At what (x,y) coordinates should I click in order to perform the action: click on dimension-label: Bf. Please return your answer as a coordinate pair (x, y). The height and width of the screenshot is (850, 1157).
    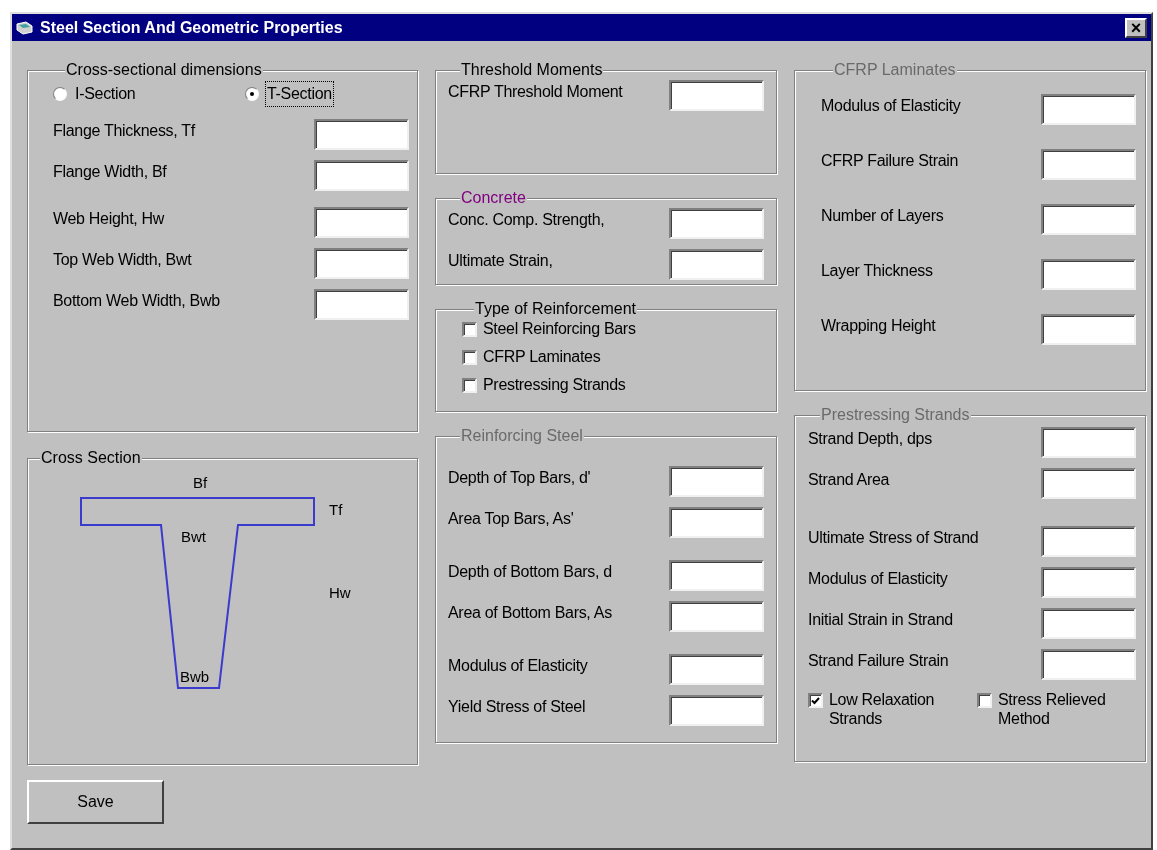
    Looking at the image, I should click on (200, 482).